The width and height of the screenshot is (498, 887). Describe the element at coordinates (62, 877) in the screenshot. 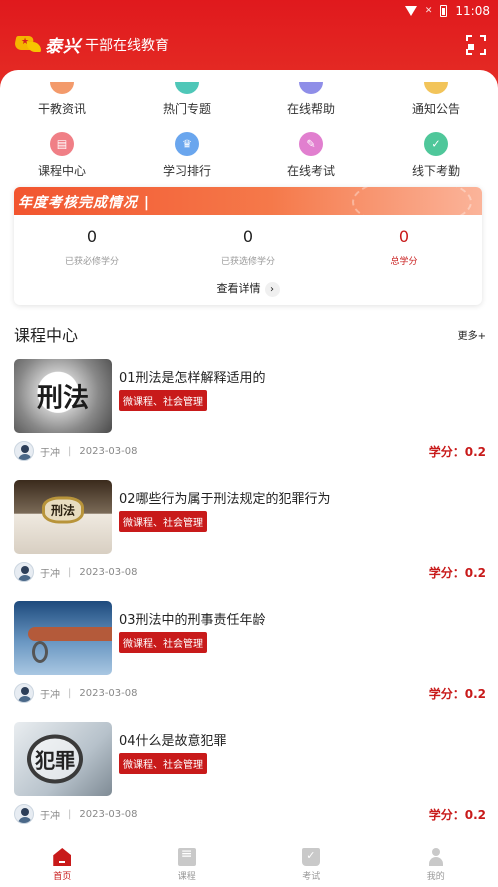

I see `tab-label: 首页` at that location.